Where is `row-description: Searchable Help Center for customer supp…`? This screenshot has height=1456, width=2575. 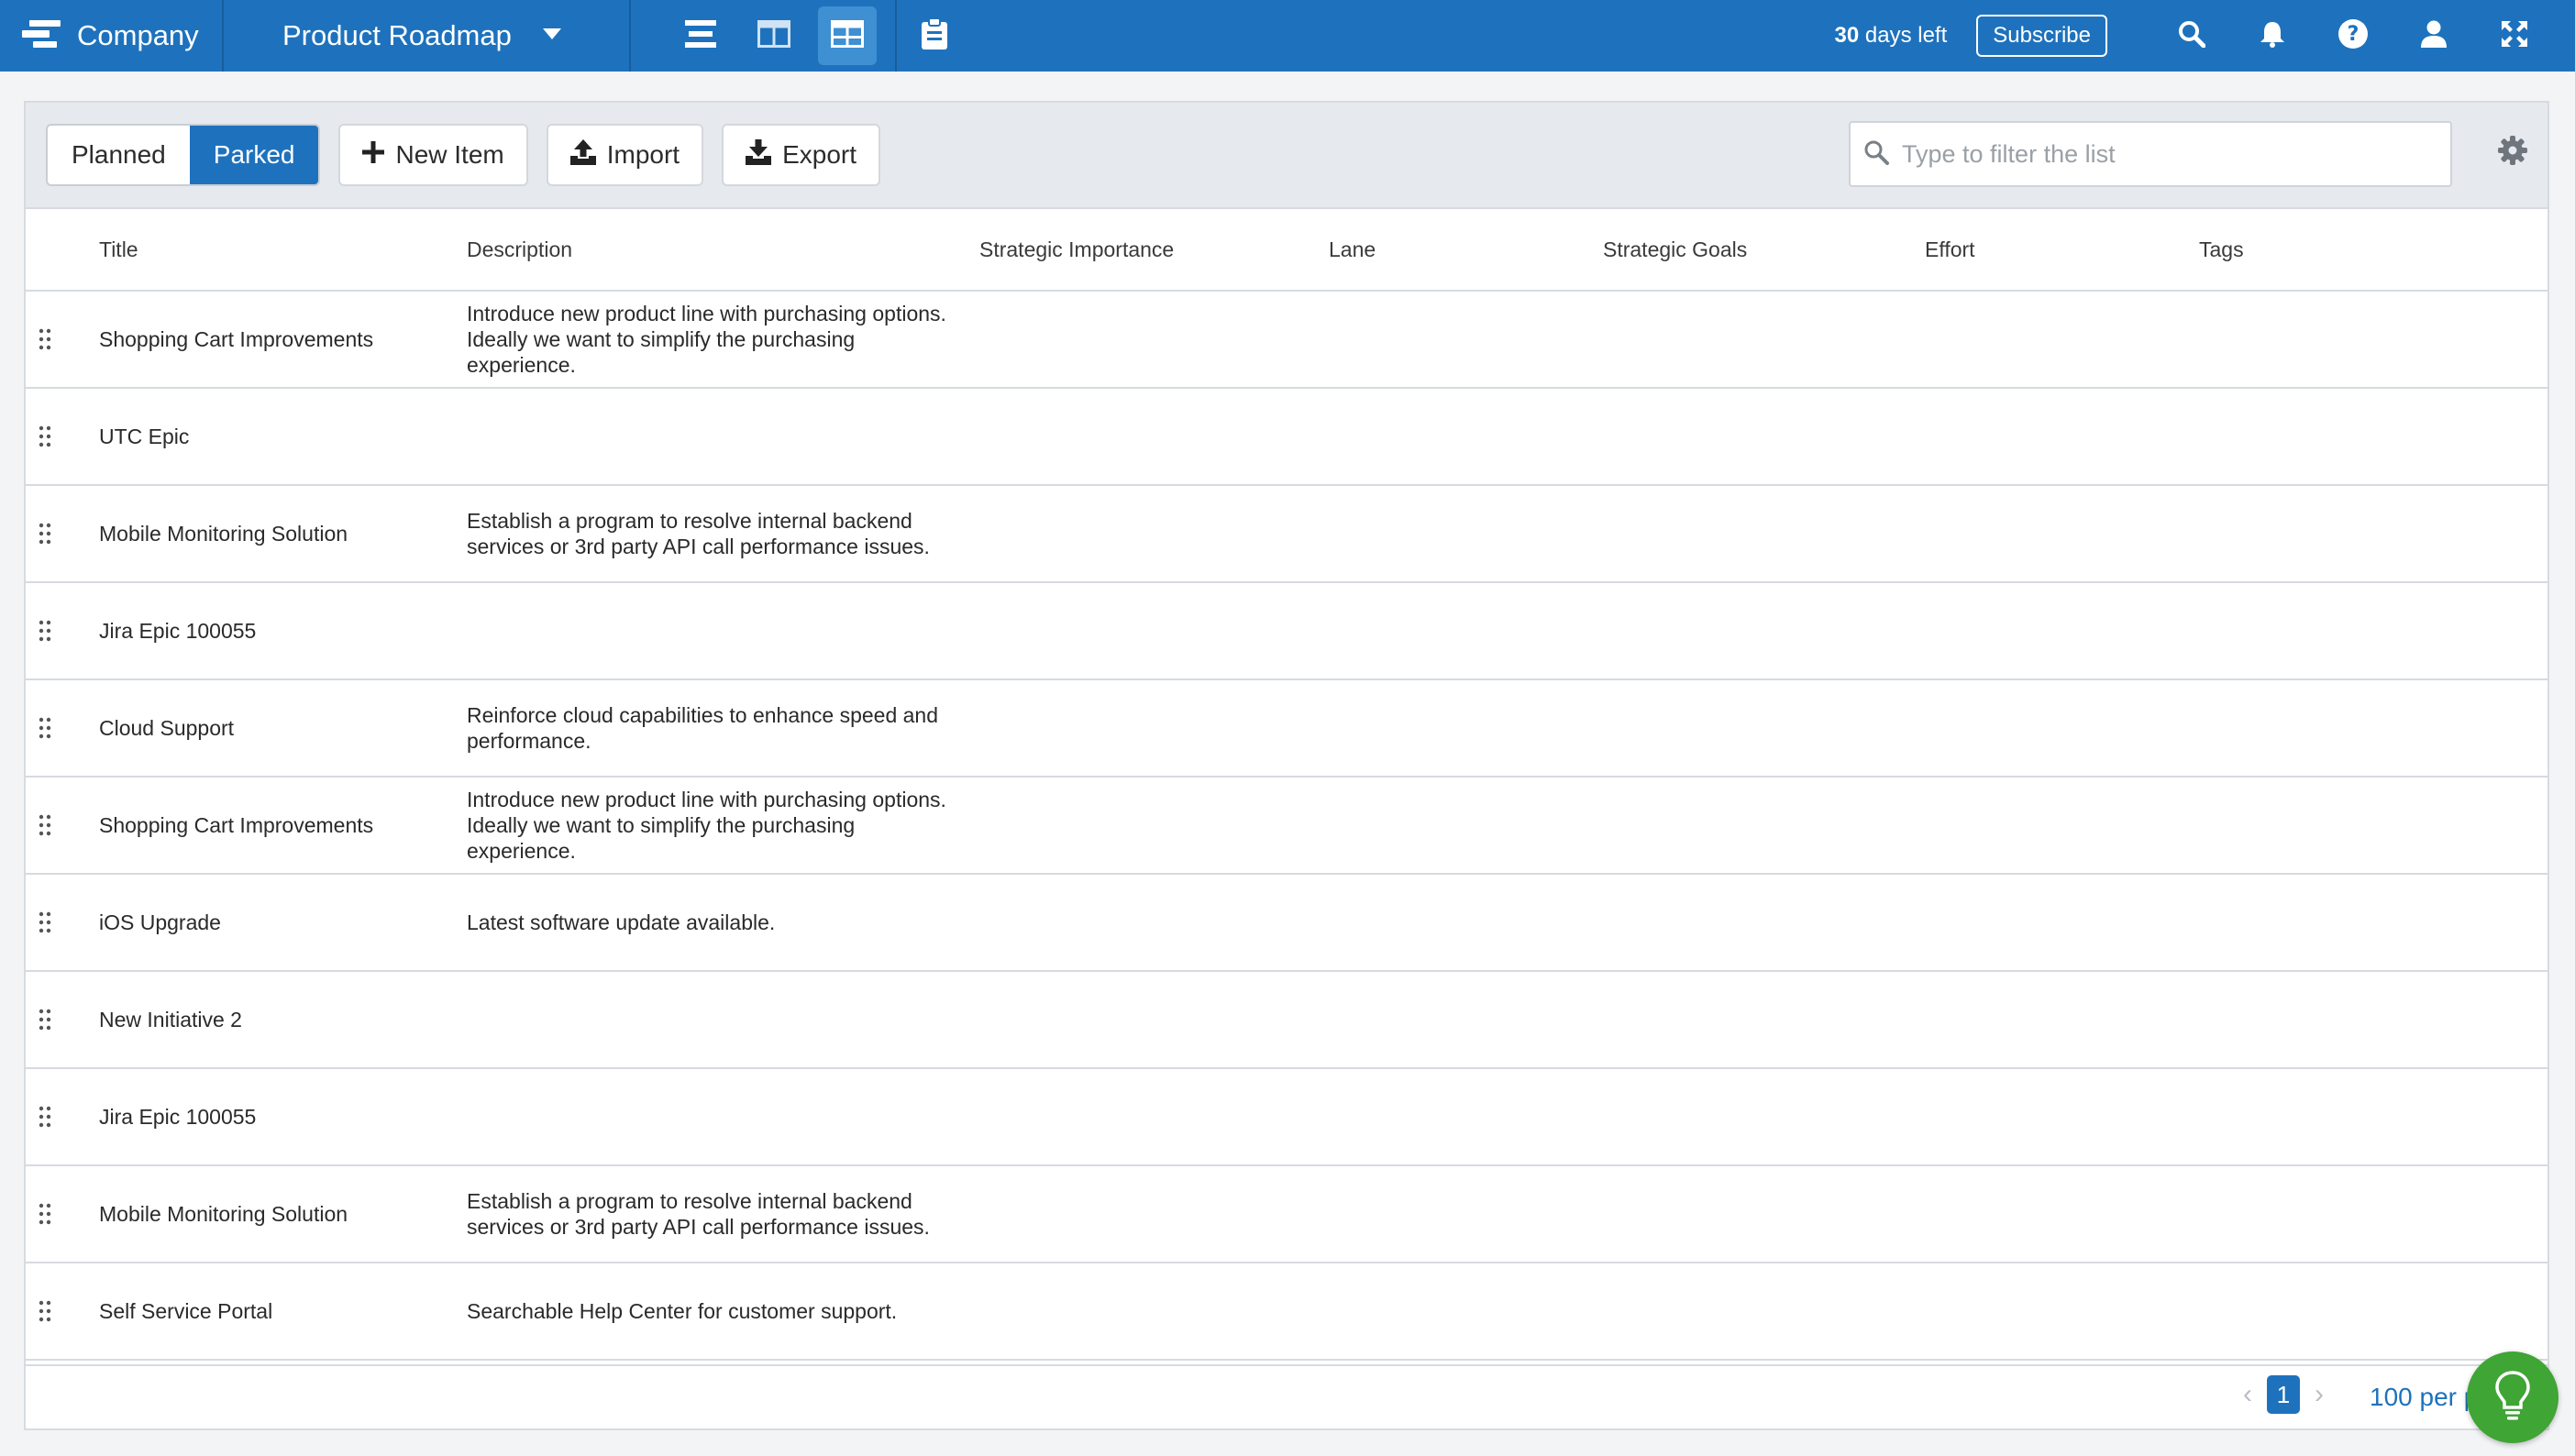
row-description: Searchable Help Center for customer supp… is located at coordinates (683, 1311).